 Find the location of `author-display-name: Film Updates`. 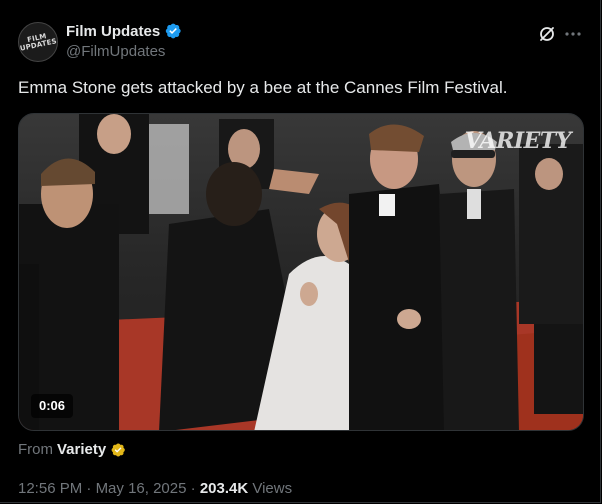

author-display-name: Film Updates is located at coordinates (113, 31).